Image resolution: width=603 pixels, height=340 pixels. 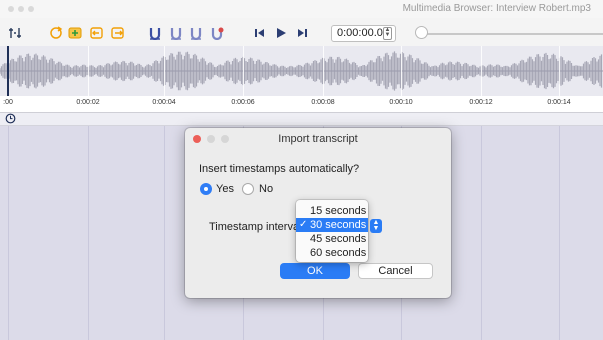 I want to click on menu-item-selected: ✓ 30 seconds, so click(x=332, y=225).